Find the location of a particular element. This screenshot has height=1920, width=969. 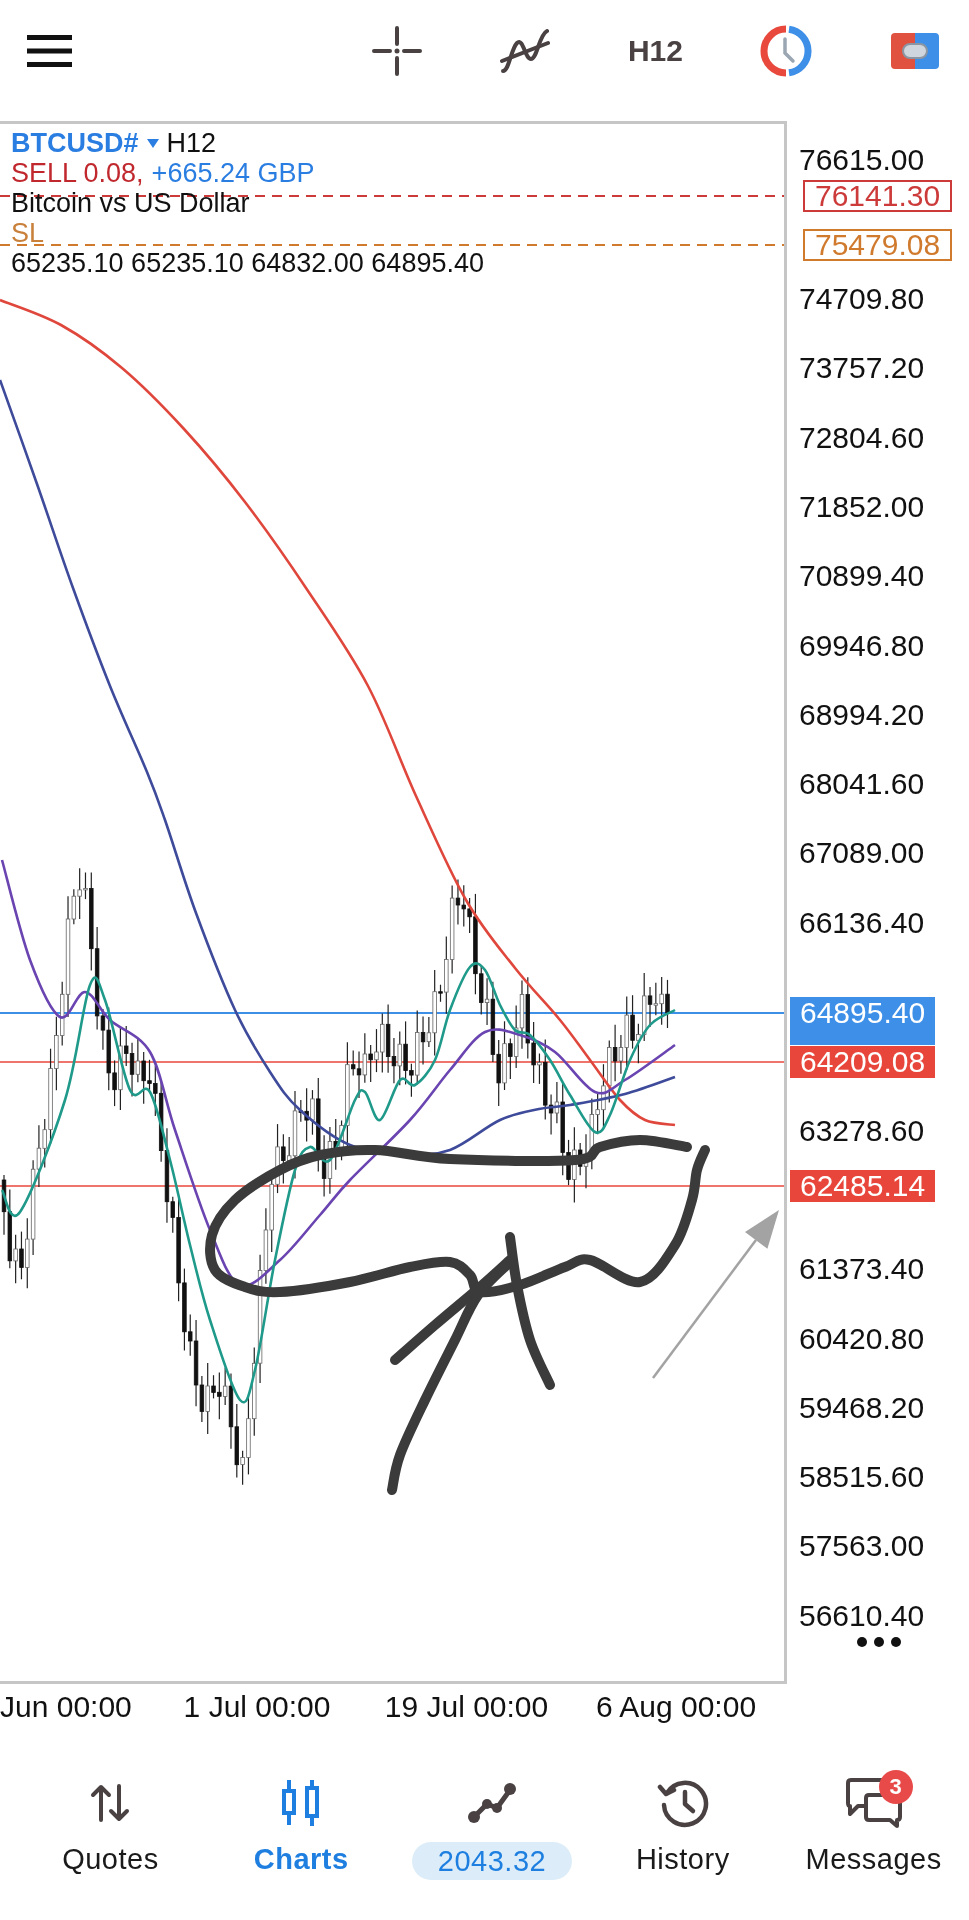

price-axis-label: 72804.60 is located at coordinates (862, 437).